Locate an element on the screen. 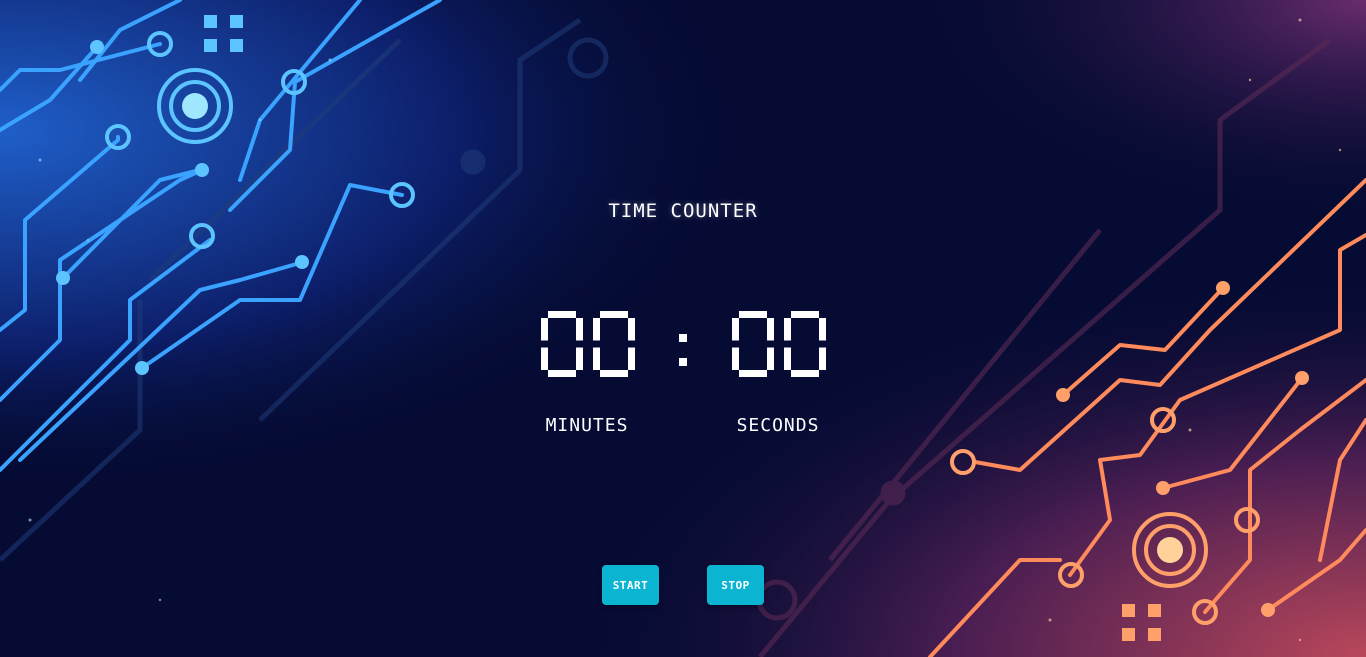  minutes-label: MINUTES is located at coordinates (587, 425).